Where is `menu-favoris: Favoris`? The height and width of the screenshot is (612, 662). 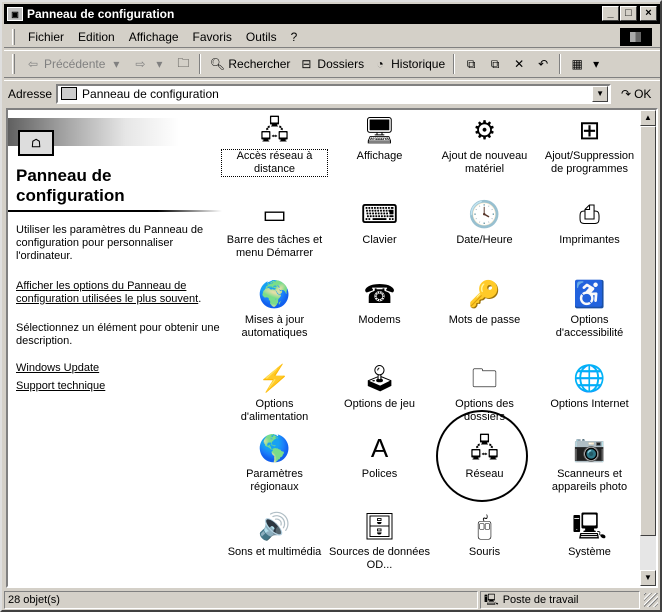 menu-favoris: Favoris is located at coordinates (212, 37).